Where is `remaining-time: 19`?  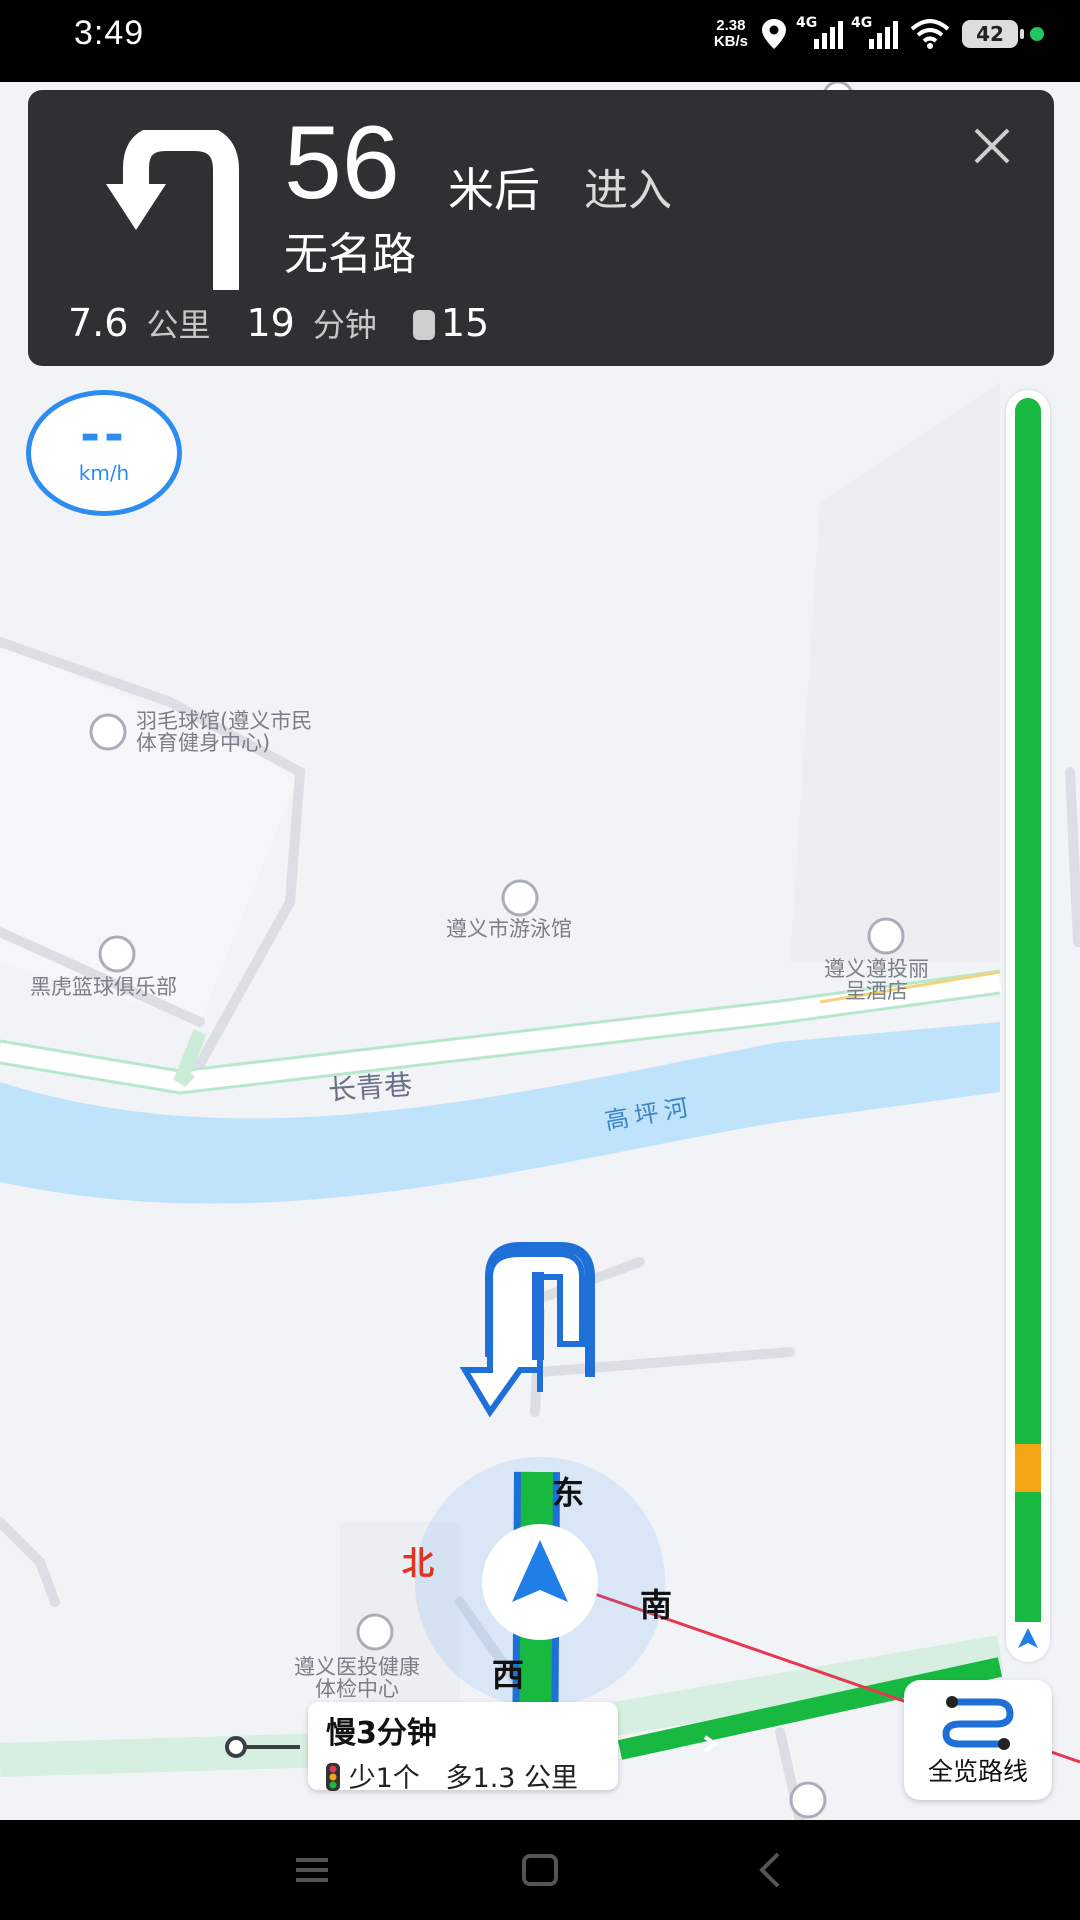
remaining-time: 19 is located at coordinates (270, 323).